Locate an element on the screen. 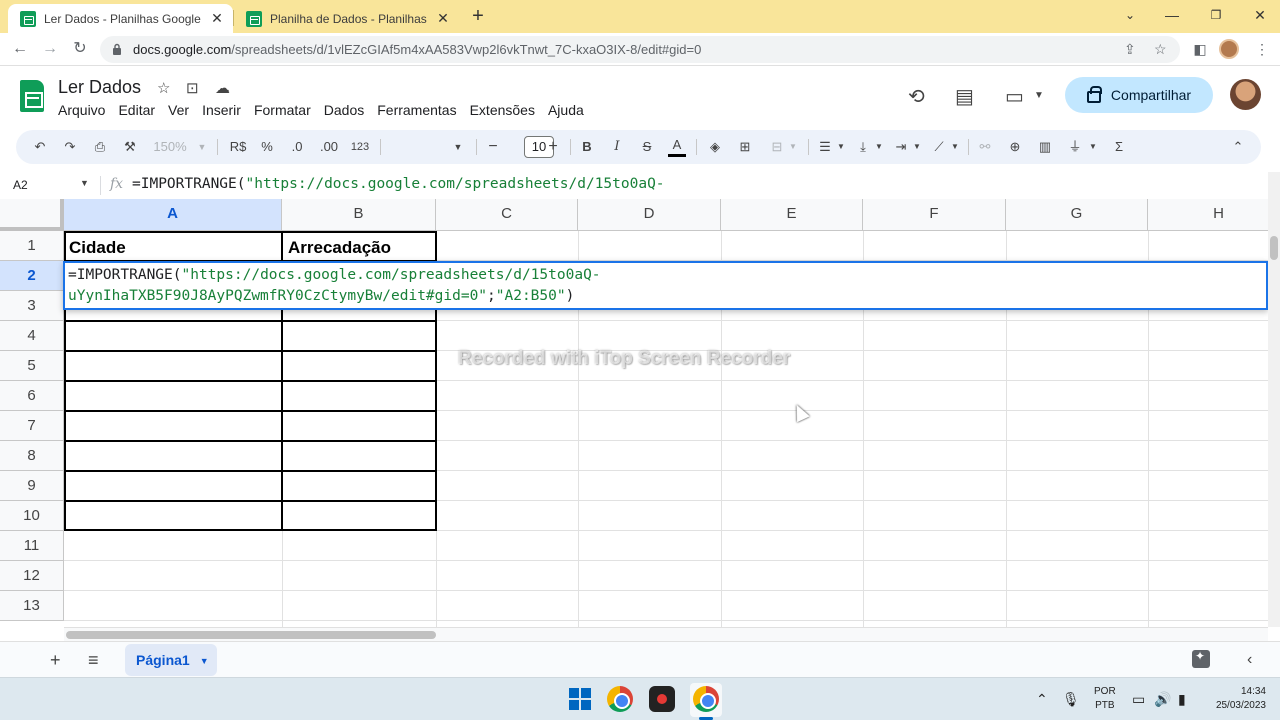  insert-chart-icon: ▥ is located at coordinates (1045, 147).